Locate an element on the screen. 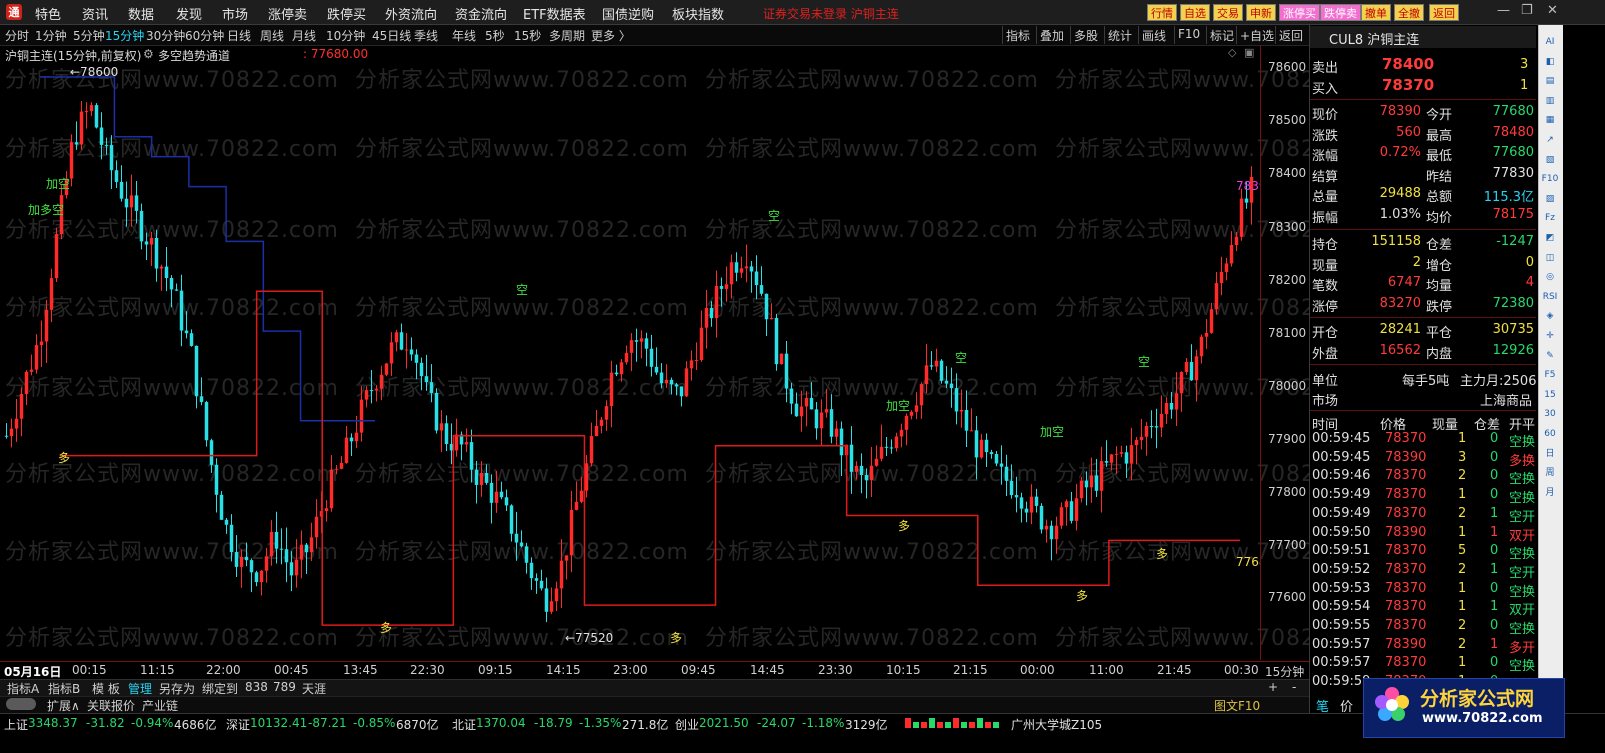  quick-button: 返回 is located at coordinates (1444, 12).